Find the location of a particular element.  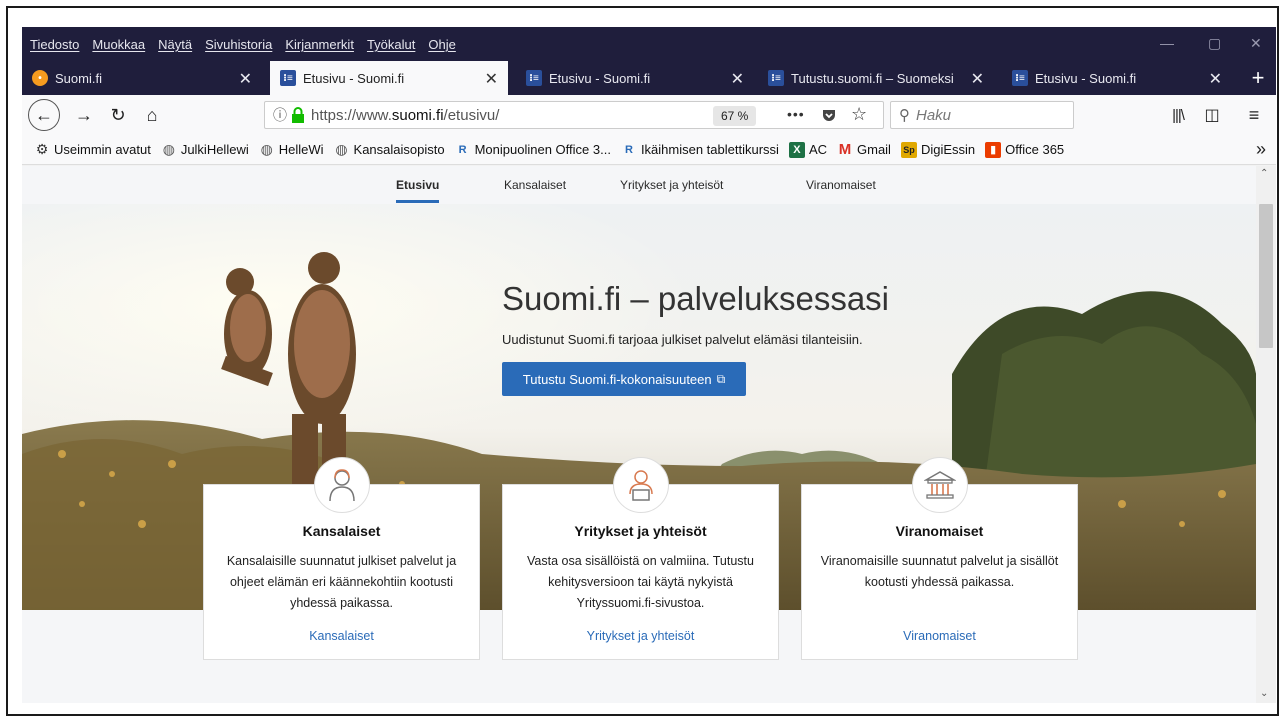

vertical-scrollbar: ⌃ ⌄ is located at coordinates (1266, 434).